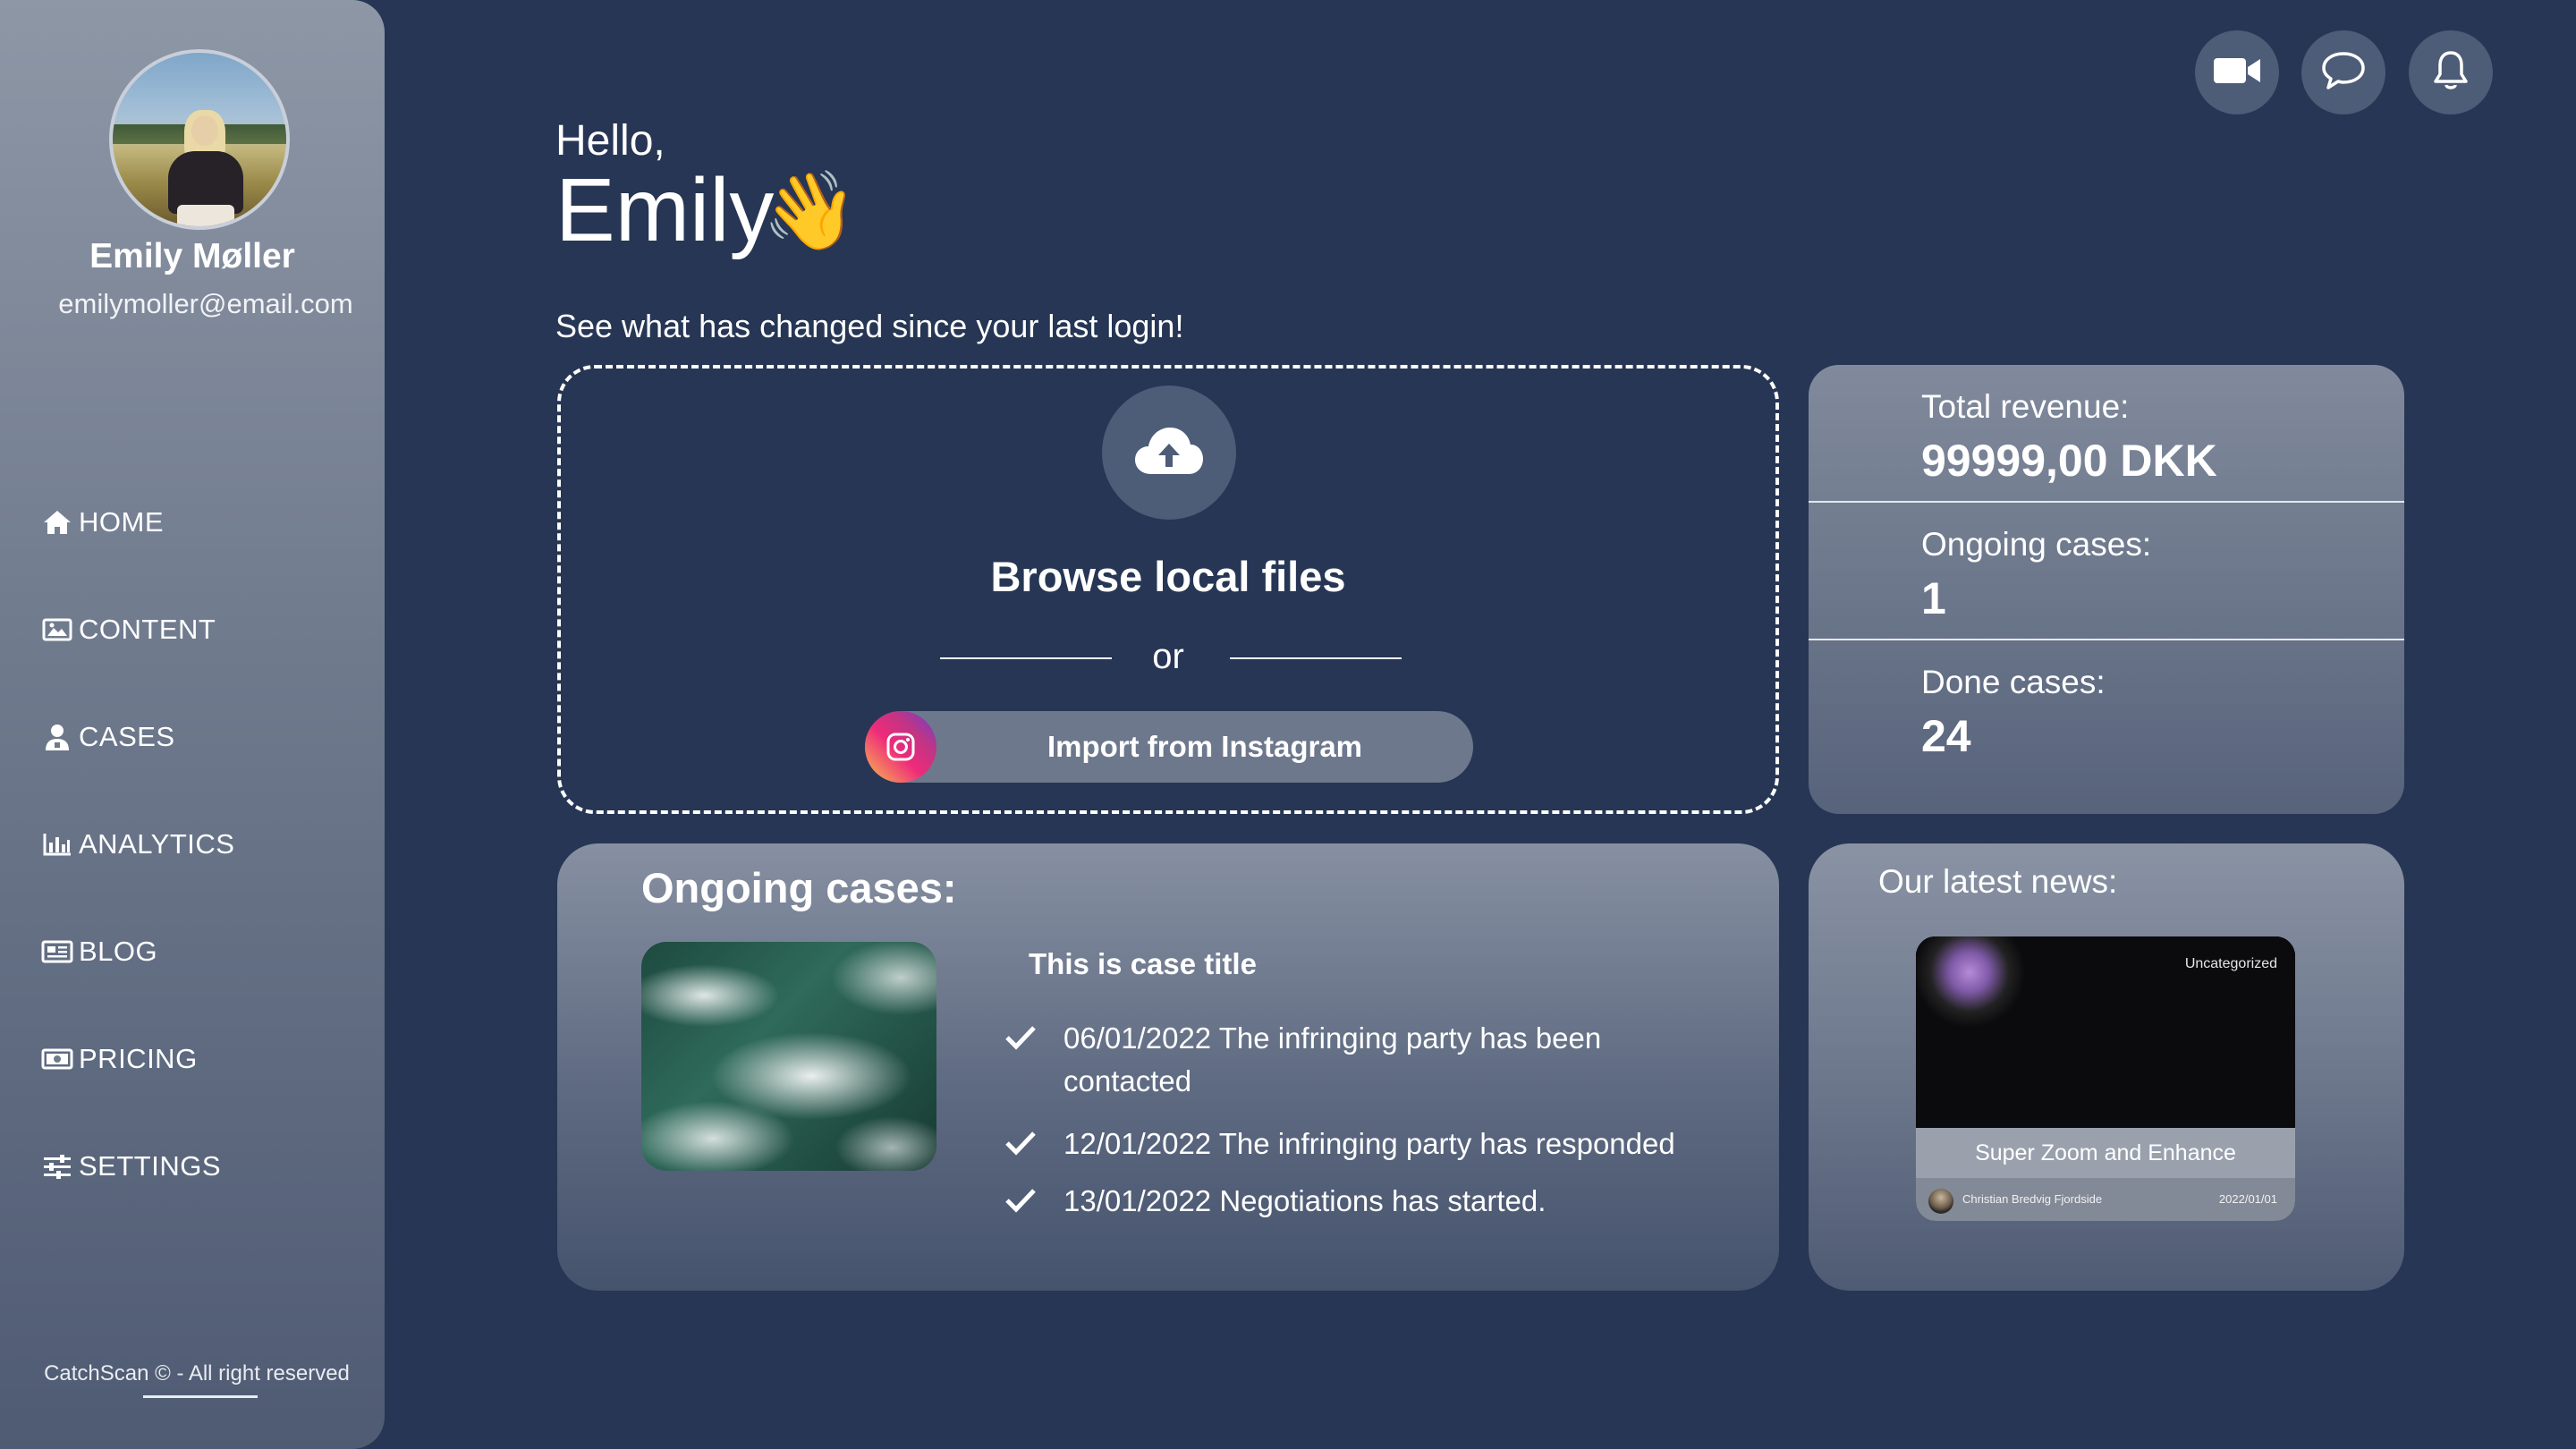  I want to click on video-camera-icon, so click(2237, 73).